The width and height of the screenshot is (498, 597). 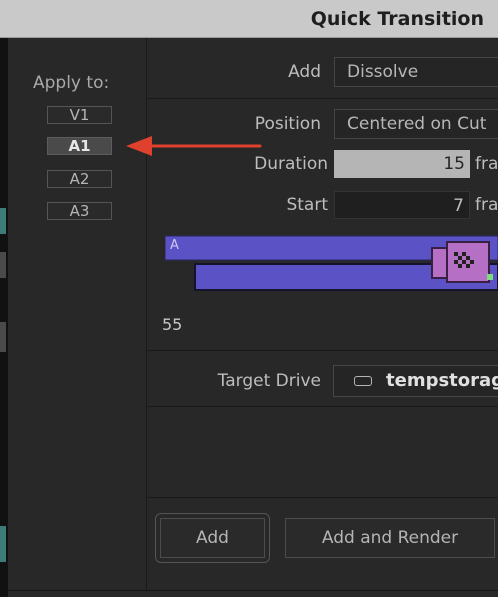 What do you see at coordinates (287, 124) in the screenshot?
I see `position-label: Position` at bounding box center [287, 124].